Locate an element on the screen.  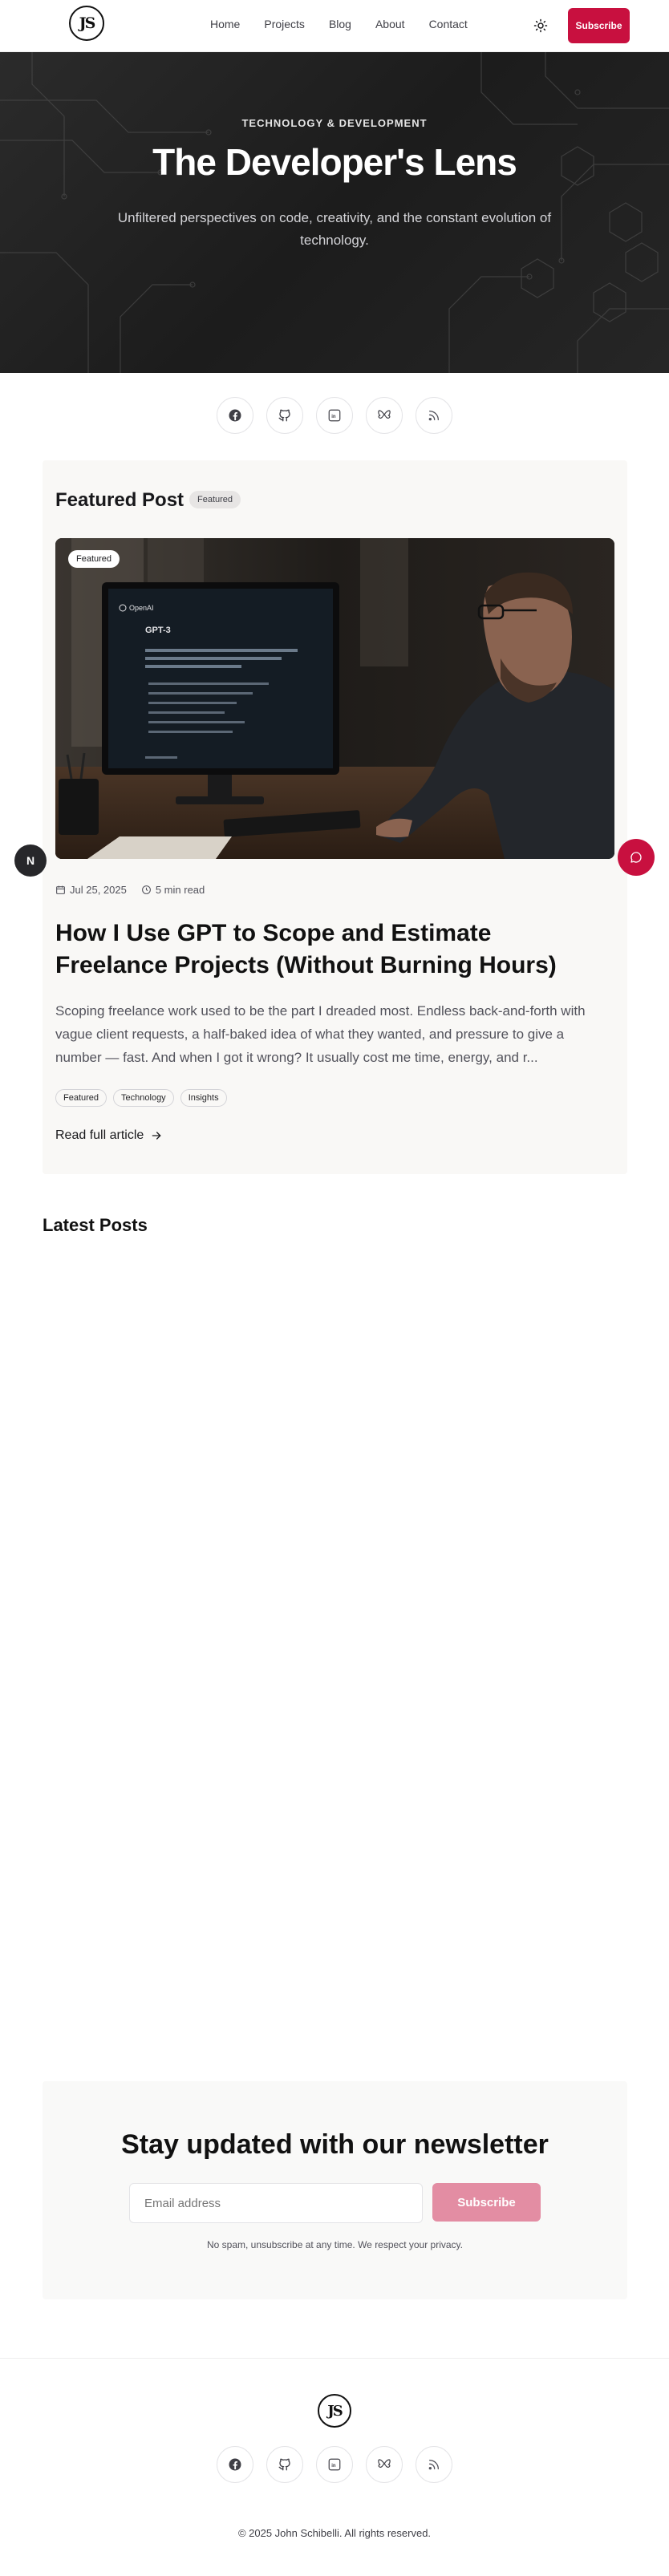
footer-github-link is located at coordinates (284, 2464).